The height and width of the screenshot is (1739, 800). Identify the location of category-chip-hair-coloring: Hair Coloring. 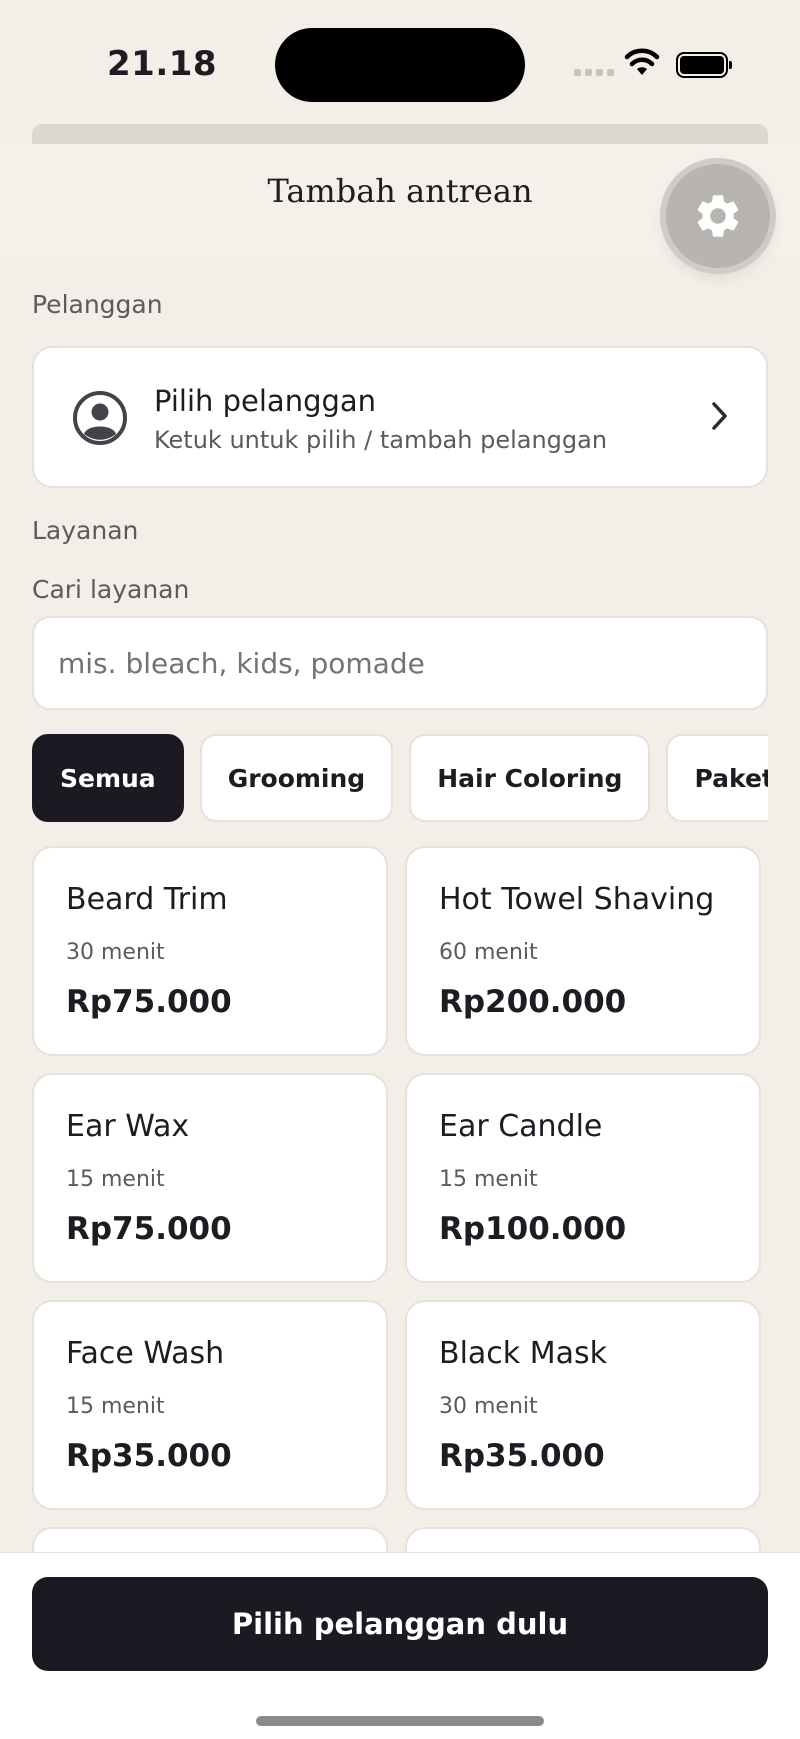
(530, 778).